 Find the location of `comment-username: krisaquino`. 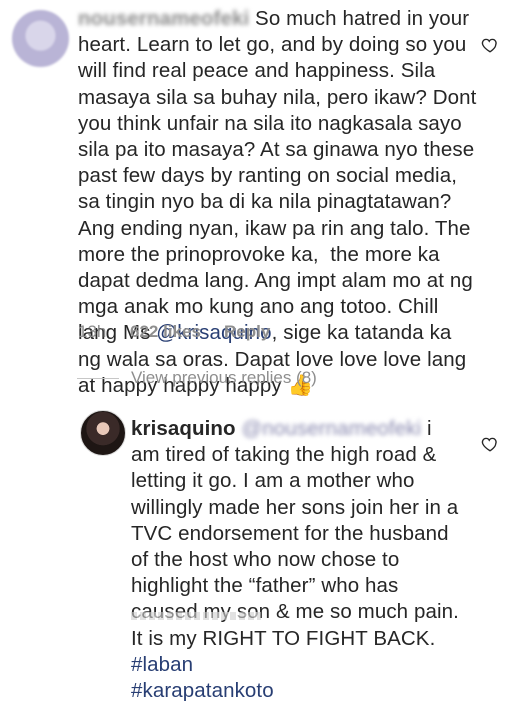

comment-username: krisaquino is located at coordinates (183, 428).